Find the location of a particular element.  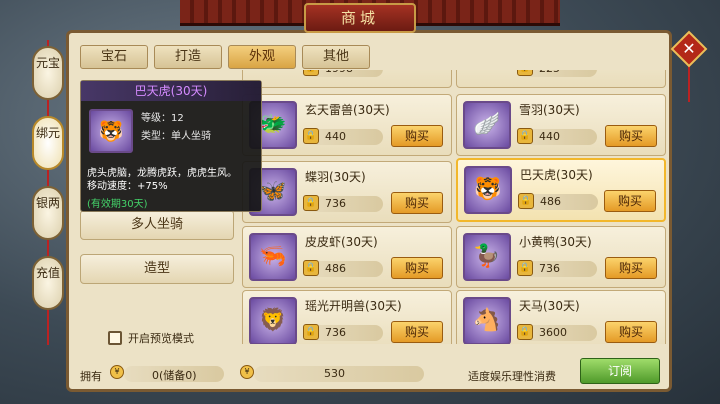

side-tab-yuanbao: 元宝 is located at coordinates (48, 73).